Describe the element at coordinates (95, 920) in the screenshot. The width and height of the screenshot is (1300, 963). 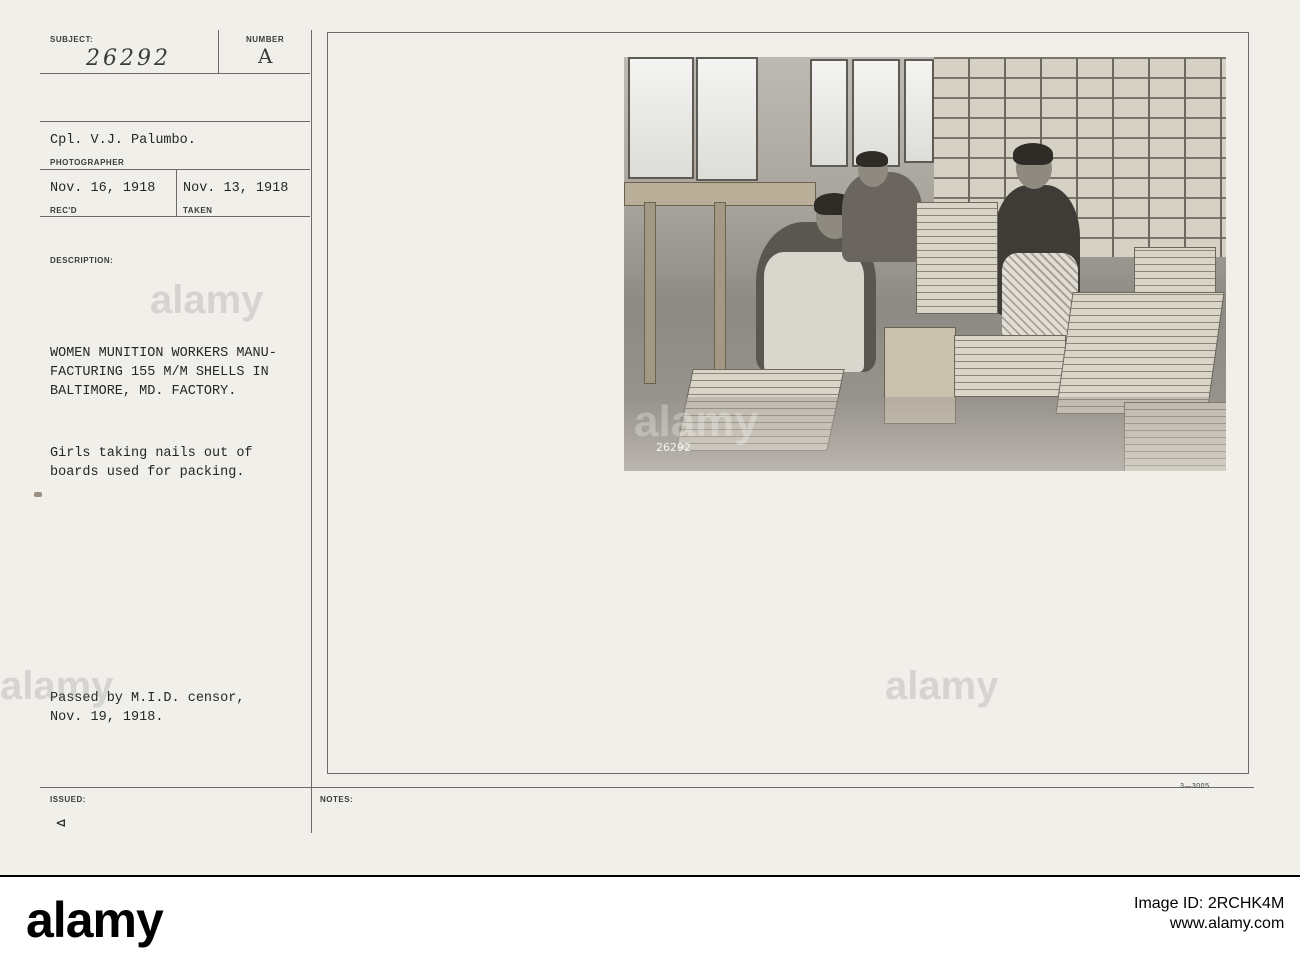
I see `footer-brand-logo: alamy` at that location.